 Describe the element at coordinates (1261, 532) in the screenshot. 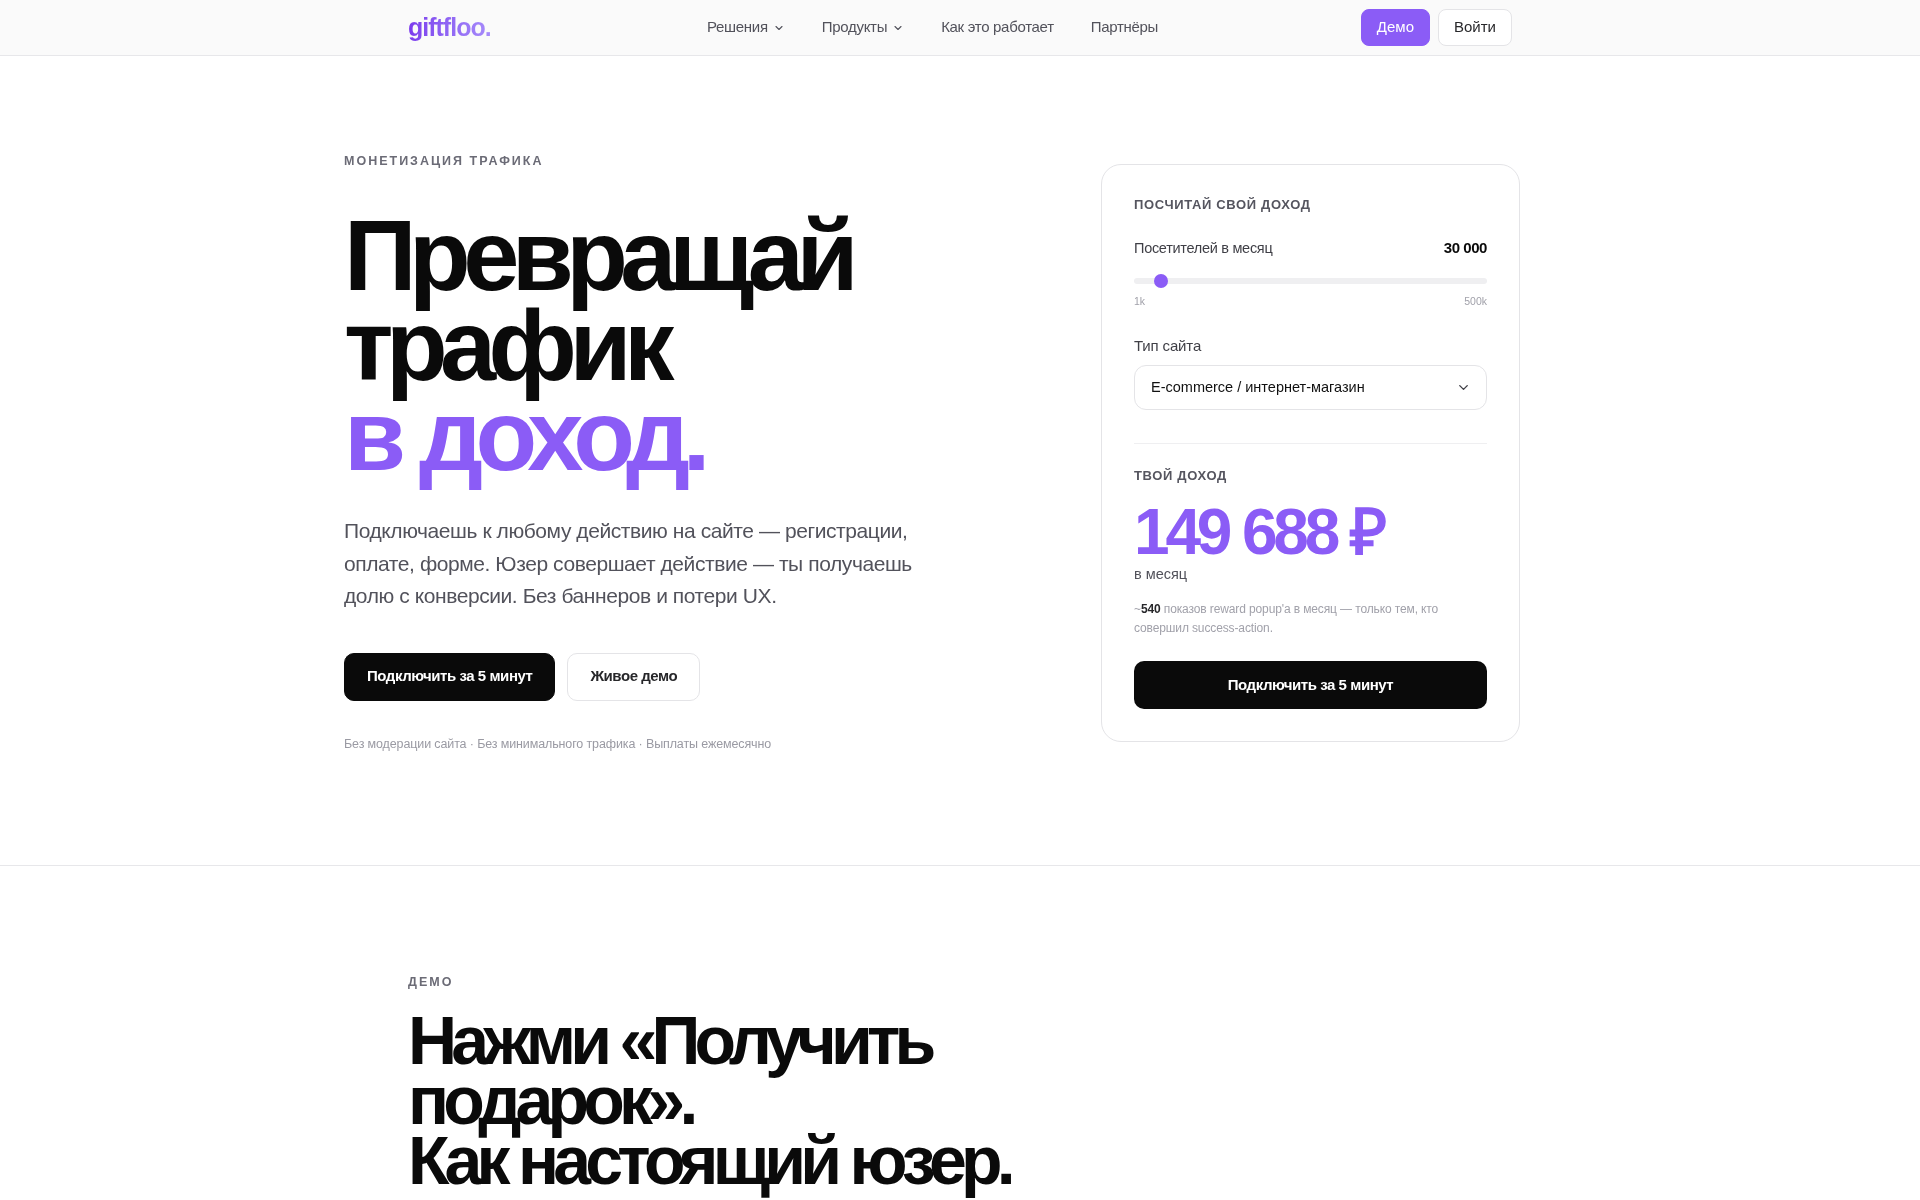

I see `income-amount: 149 688 ₽` at that location.